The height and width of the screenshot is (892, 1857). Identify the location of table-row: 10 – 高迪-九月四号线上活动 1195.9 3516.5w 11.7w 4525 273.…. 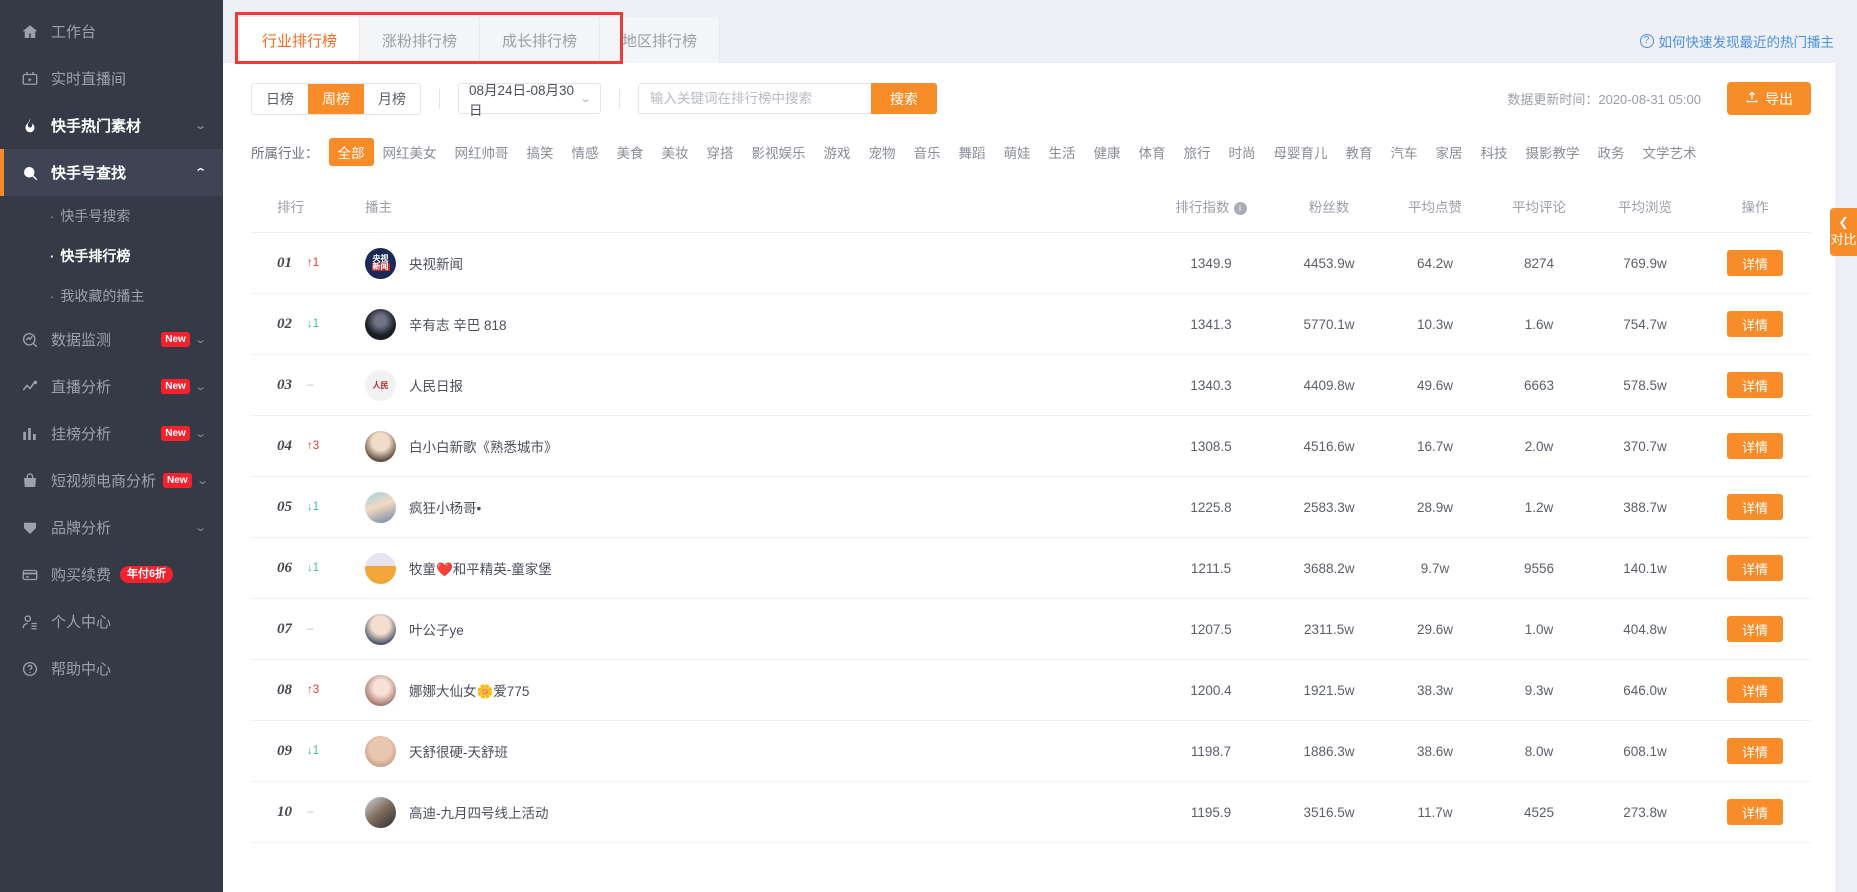
(1031, 812).